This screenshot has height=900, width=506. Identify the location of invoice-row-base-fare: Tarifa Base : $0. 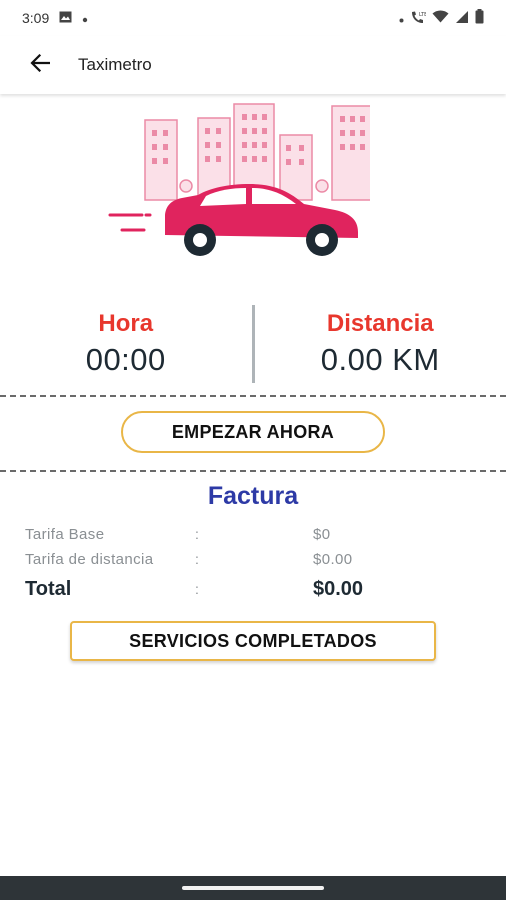
(255, 534).